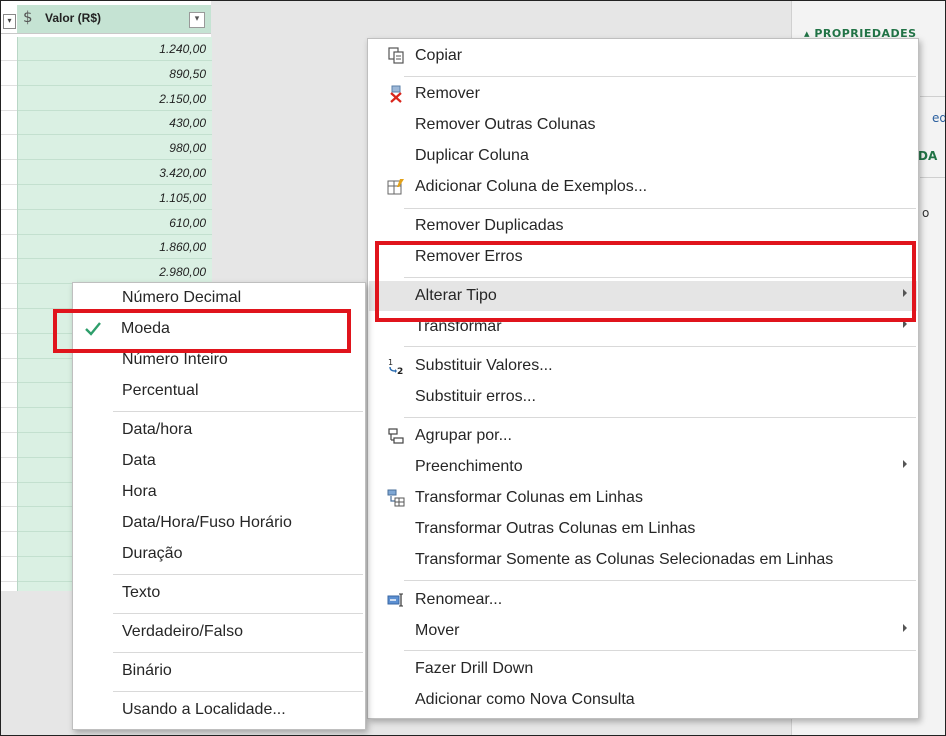 This screenshot has width=946, height=736. I want to click on type-option-date: Data, so click(219, 461).